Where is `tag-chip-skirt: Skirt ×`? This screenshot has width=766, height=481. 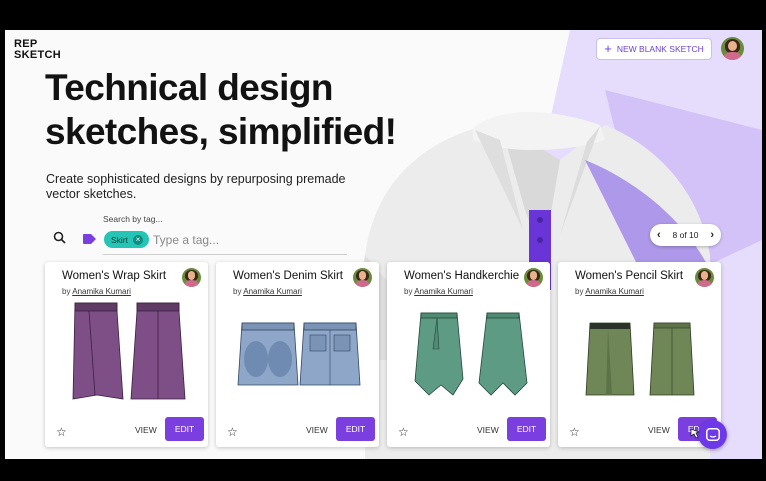 tag-chip-skirt: Skirt × is located at coordinates (126, 239).